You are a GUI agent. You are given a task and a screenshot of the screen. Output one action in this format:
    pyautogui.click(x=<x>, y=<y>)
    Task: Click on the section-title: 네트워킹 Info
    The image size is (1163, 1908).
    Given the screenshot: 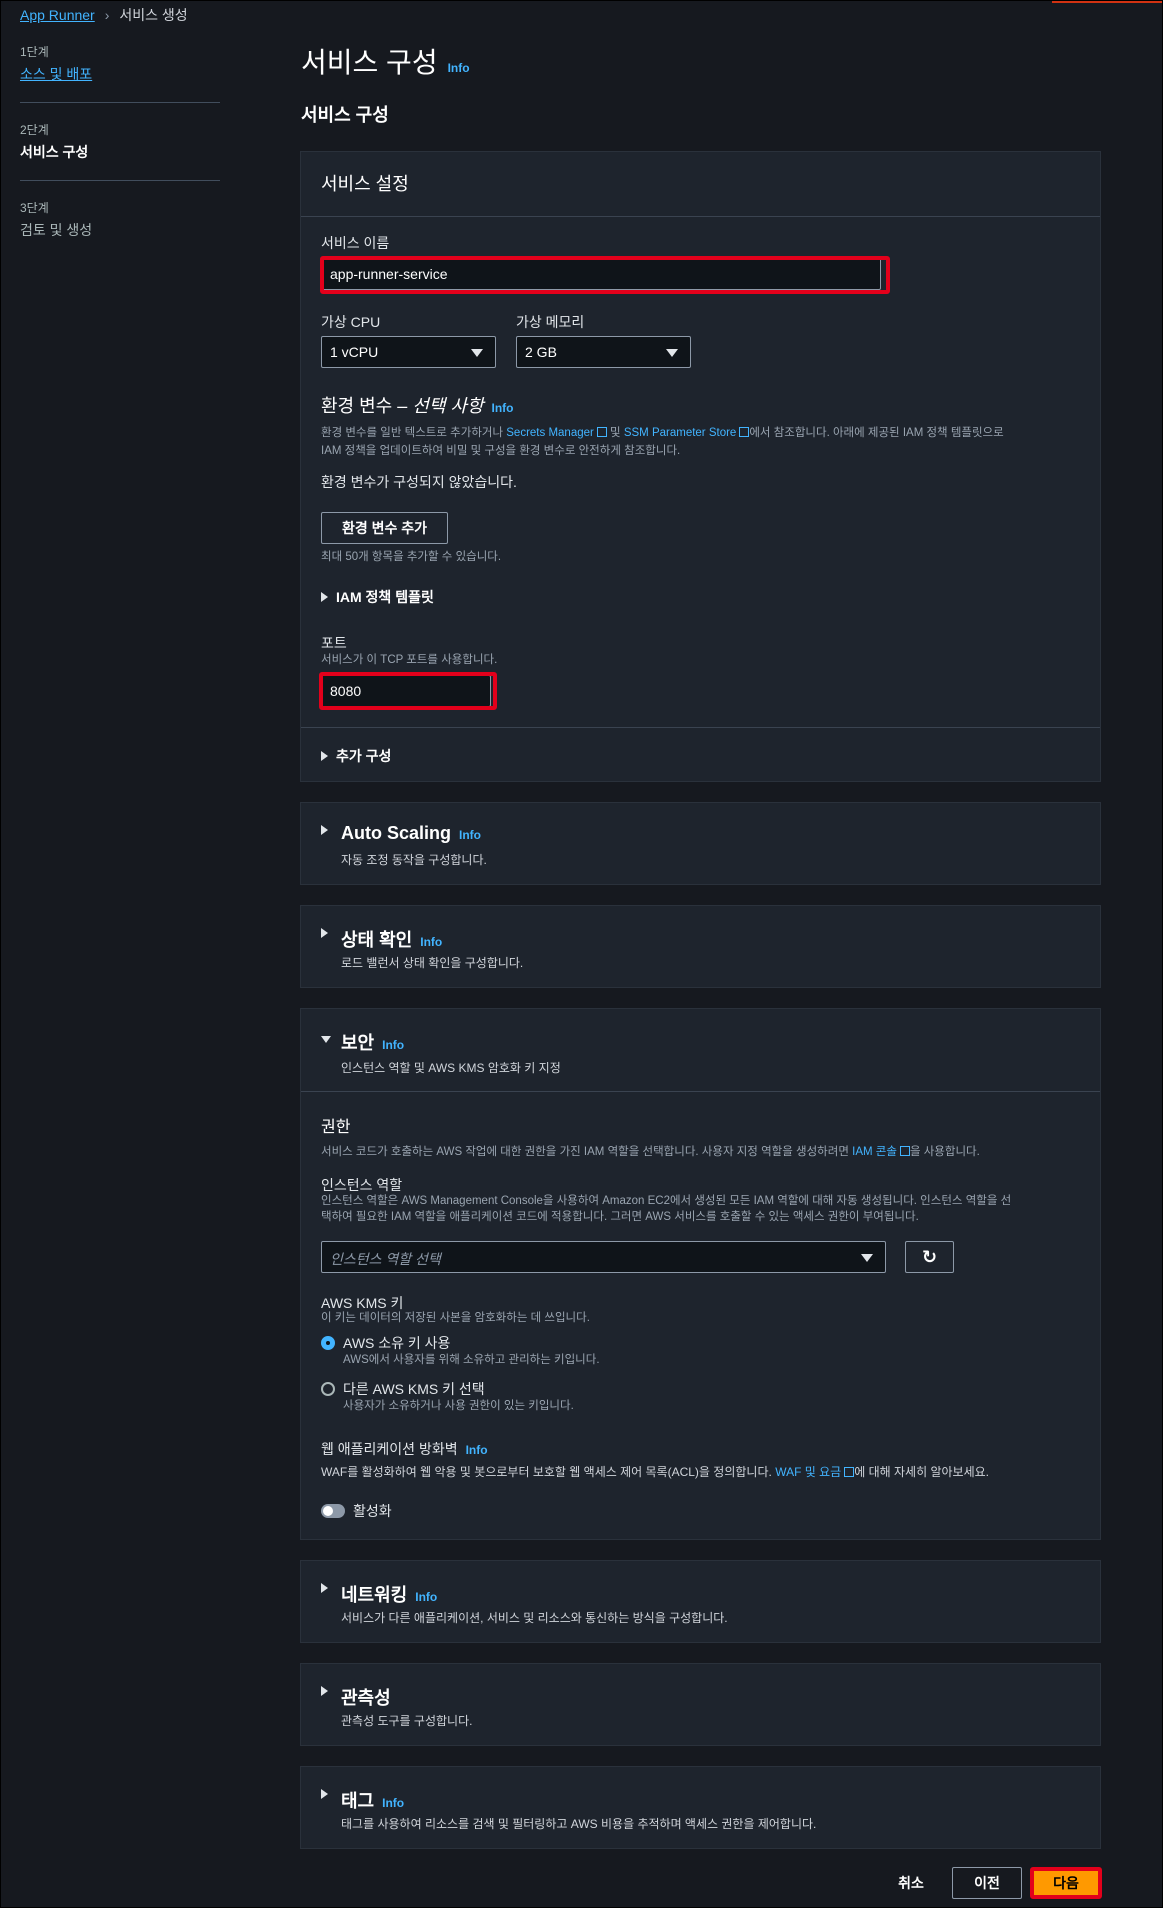 What is the action you would take?
    pyautogui.click(x=389, y=1594)
    